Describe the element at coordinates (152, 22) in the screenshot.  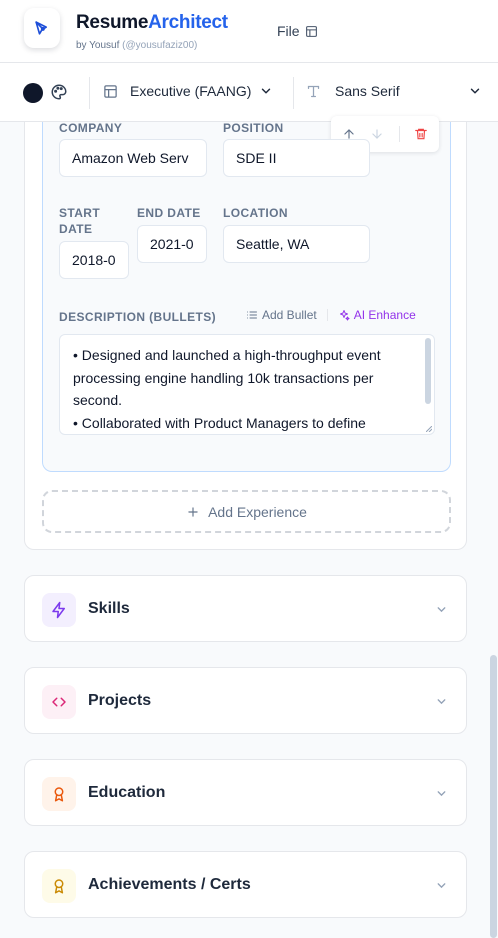
I see `brand-title: ResumeArchitect` at that location.